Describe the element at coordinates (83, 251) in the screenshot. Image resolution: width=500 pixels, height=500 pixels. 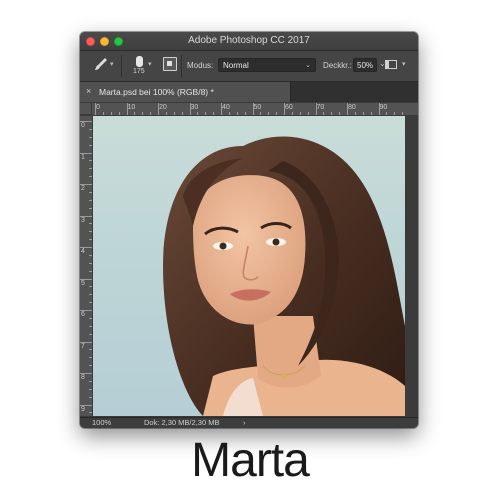
I see `ruler-left-label: 4` at that location.